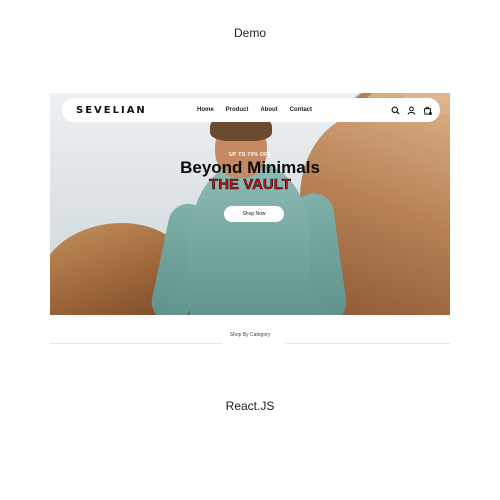  I want to click on shop-by-category-section: Shop By Category, so click(250, 334).